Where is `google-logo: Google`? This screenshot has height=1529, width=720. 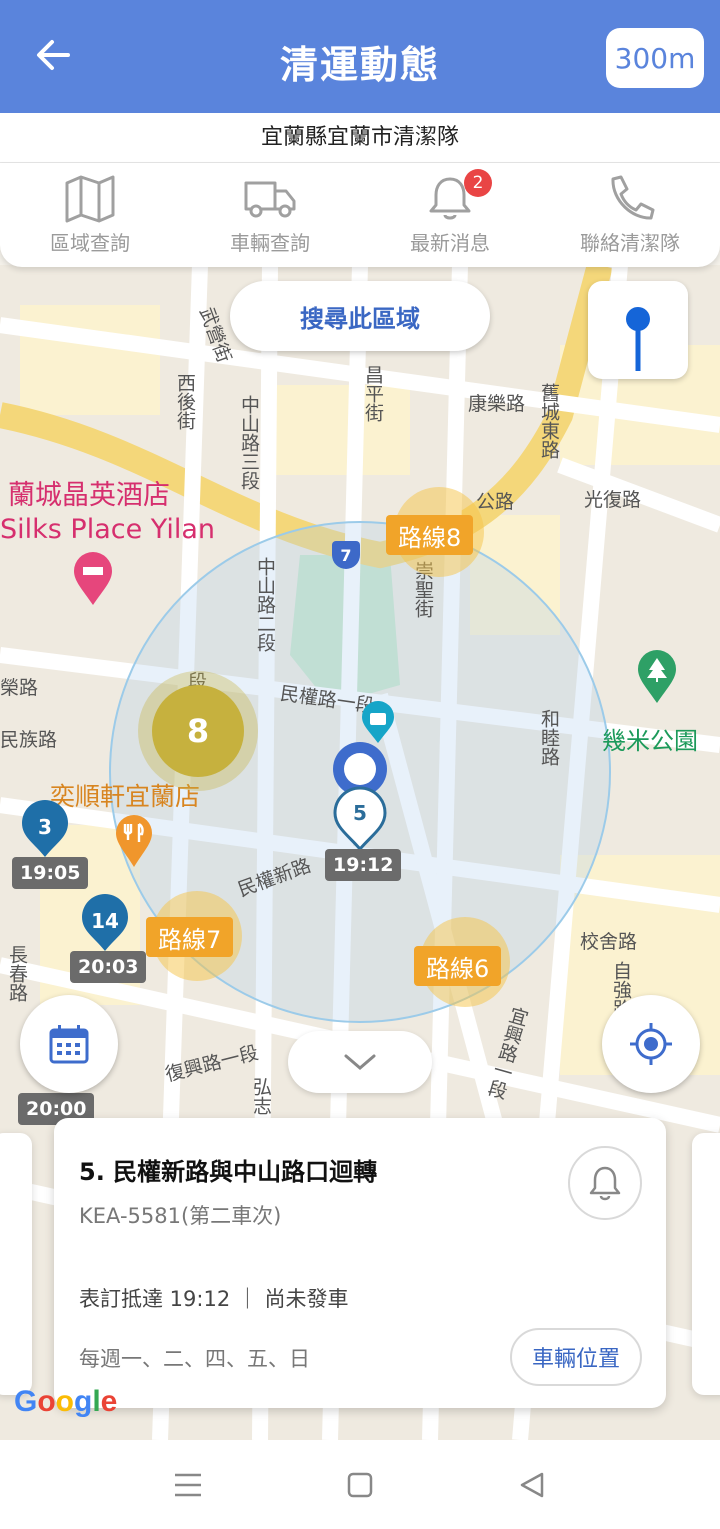 google-logo: Google is located at coordinates (66, 1401).